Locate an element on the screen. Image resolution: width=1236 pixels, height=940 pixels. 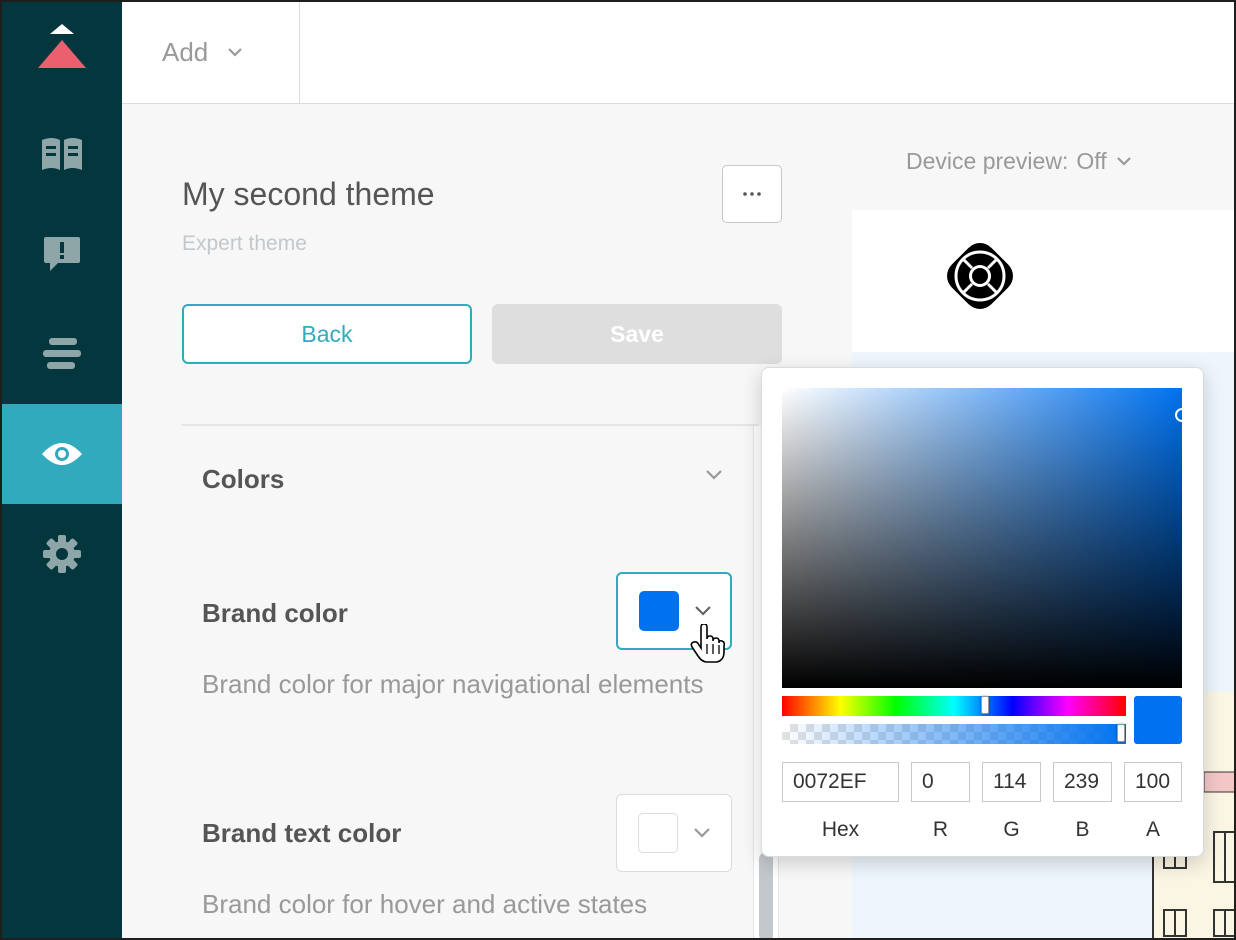
lifebuoy-logo-icon is located at coordinates (980, 276).